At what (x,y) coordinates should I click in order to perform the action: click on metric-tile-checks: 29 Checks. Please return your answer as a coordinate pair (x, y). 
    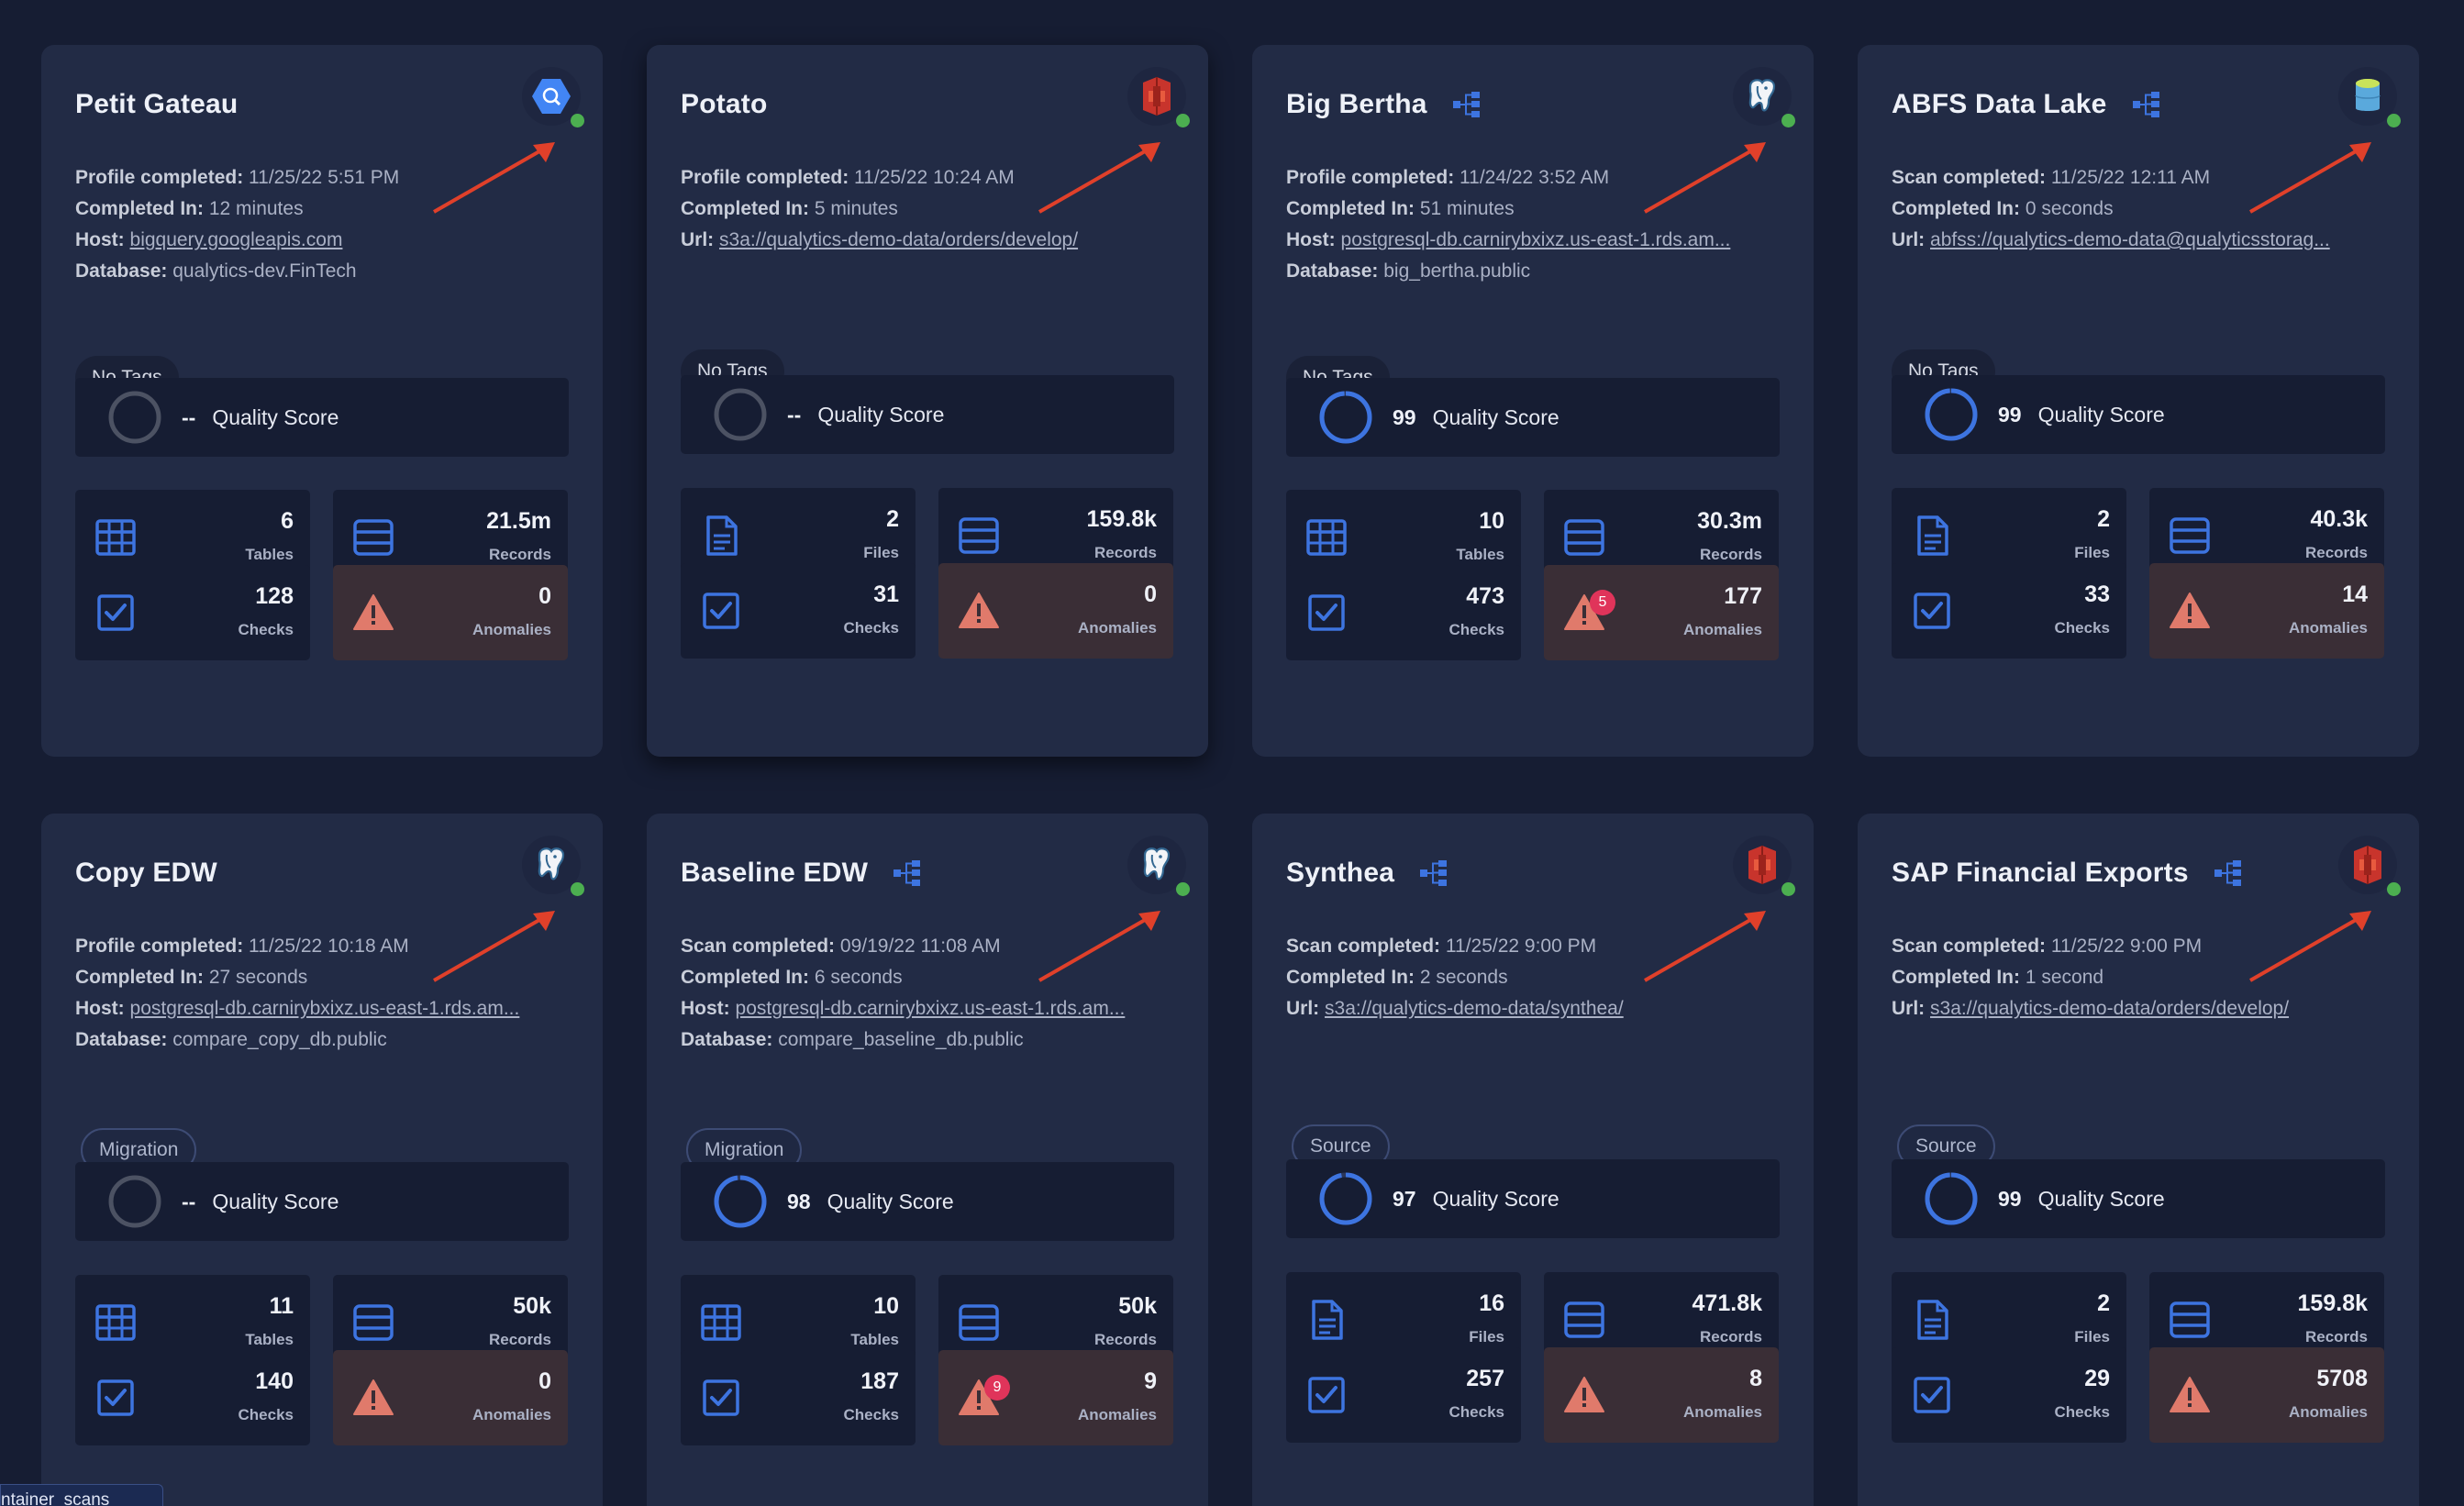
    Looking at the image, I should click on (2009, 1395).